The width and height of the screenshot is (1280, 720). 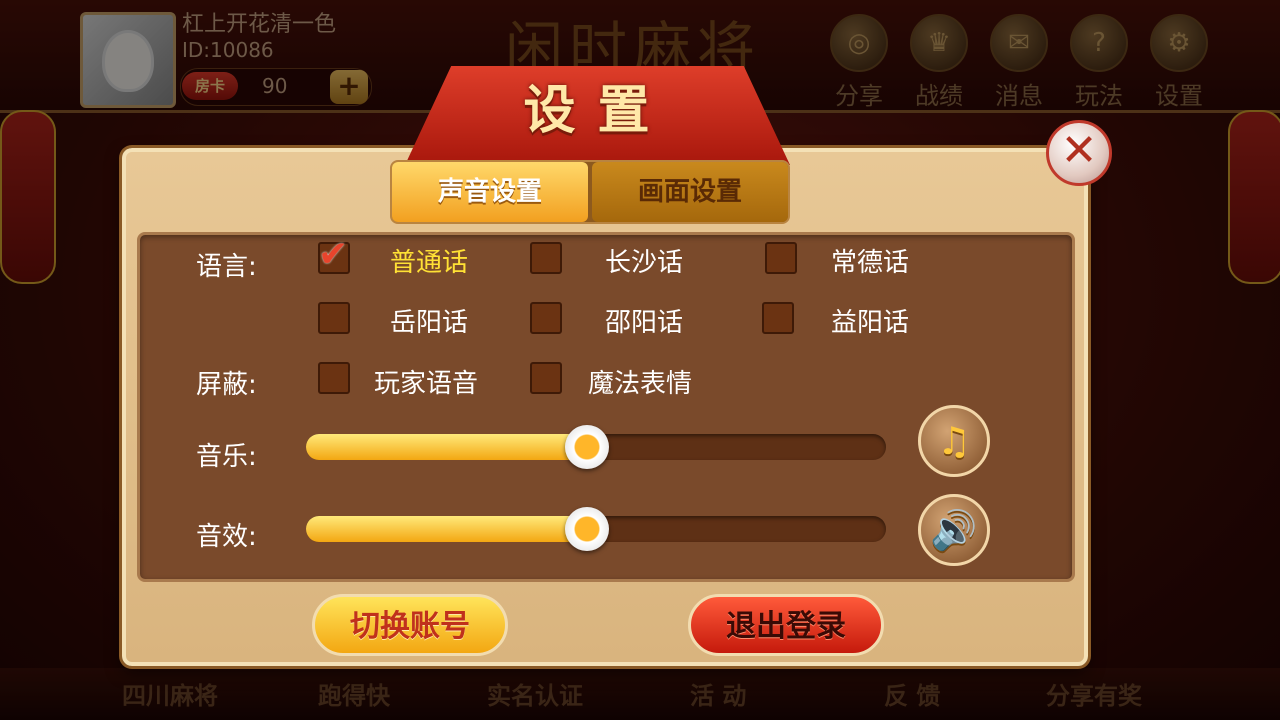 I want to click on option-changsha: 长沙话, so click(x=644, y=260).